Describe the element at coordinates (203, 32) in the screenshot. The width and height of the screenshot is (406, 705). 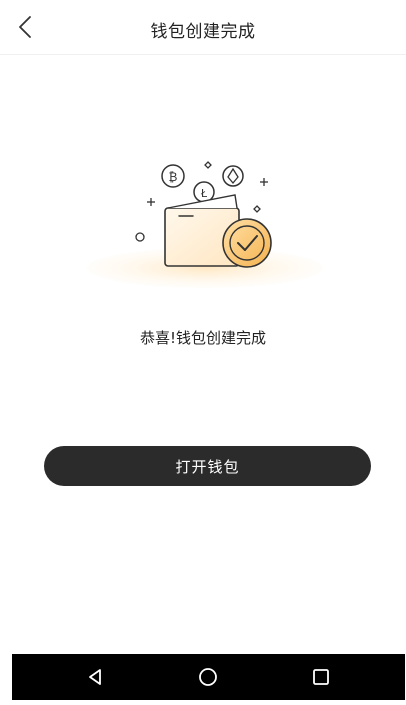
I see `page-title: 钱包创建完成` at that location.